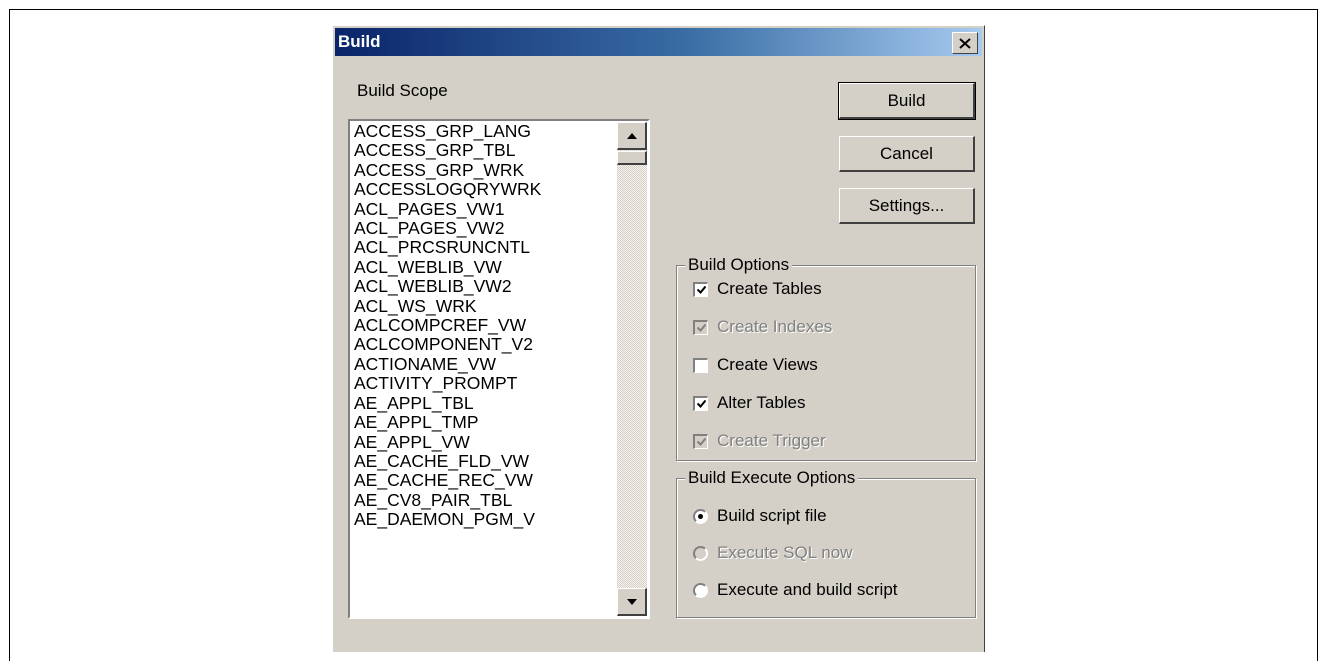 The width and height of the screenshot is (1327, 661). I want to click on option-label: Alter Tables, so click(761, 402).